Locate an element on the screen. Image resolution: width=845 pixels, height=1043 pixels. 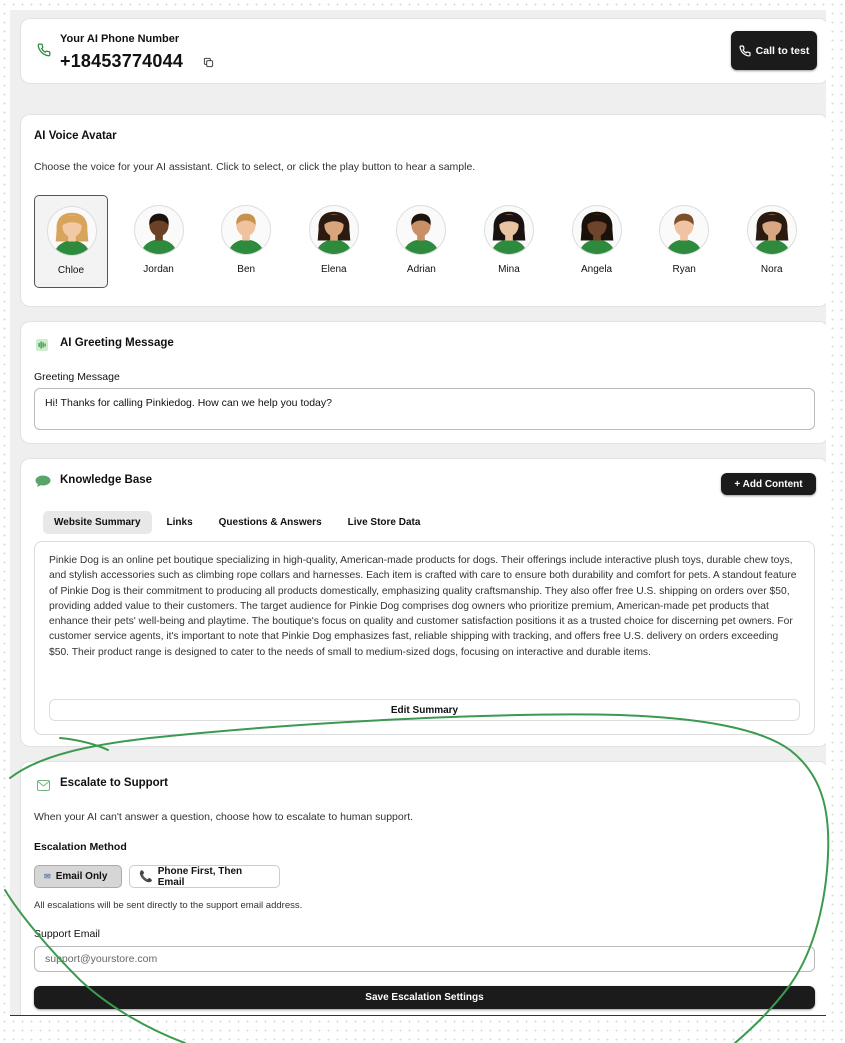
avatar-option-chloe: Chloe is located at coordinates (71, 241).